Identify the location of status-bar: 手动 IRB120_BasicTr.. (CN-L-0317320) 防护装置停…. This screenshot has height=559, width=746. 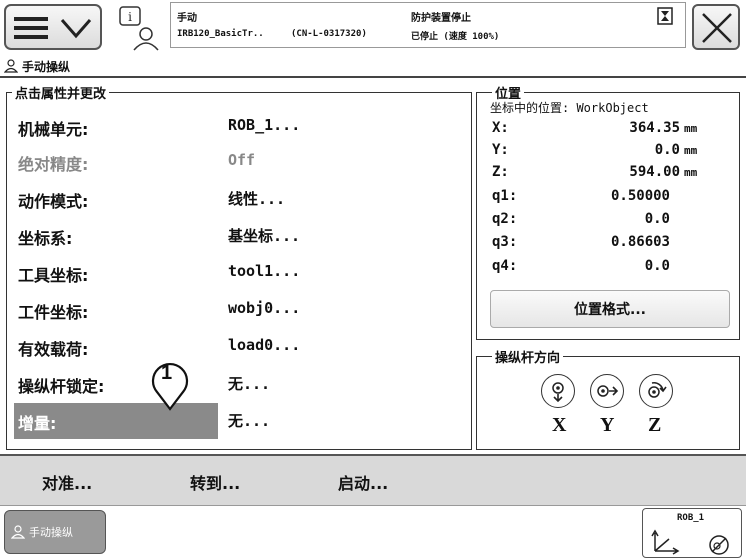
(428, 25).